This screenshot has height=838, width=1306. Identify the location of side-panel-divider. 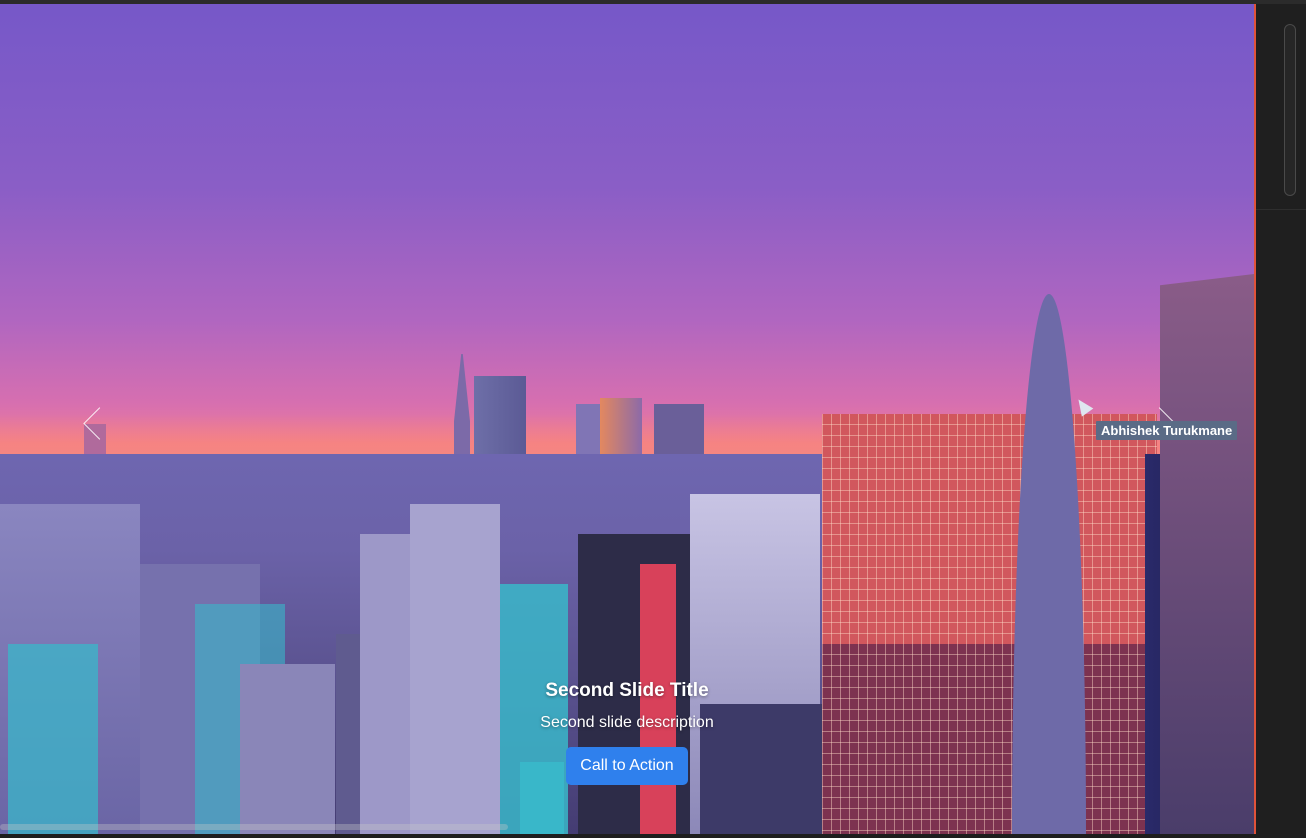
(1281, 209).